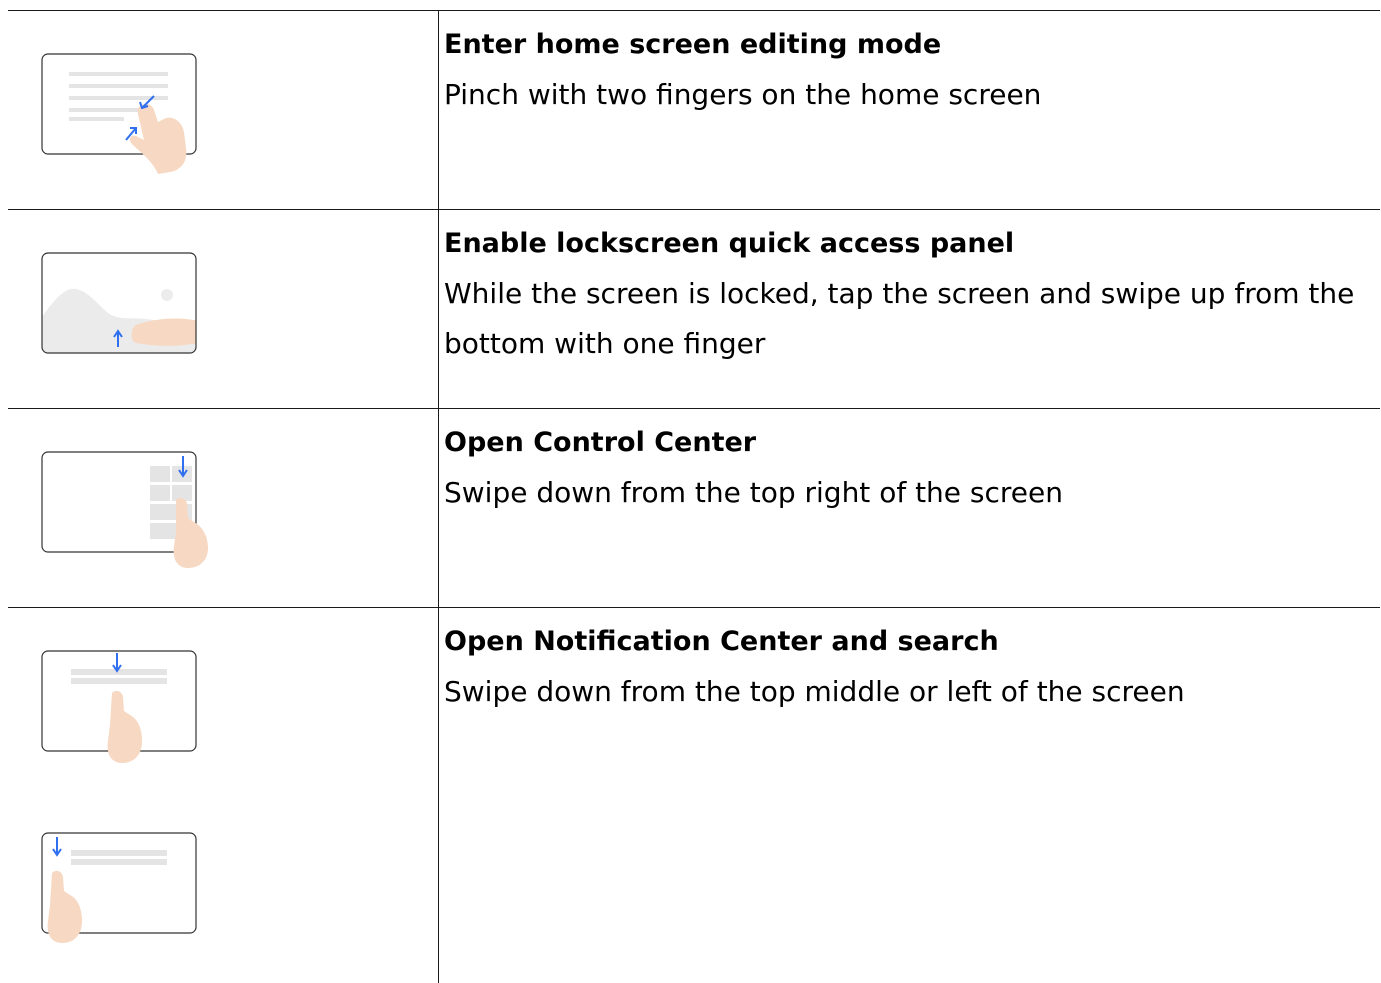 This screenshot has height=983, width=1381. Describe the element at coordinates (122, 511) in the screenshot. I see `swipe-down-top-right-icon` at that location.